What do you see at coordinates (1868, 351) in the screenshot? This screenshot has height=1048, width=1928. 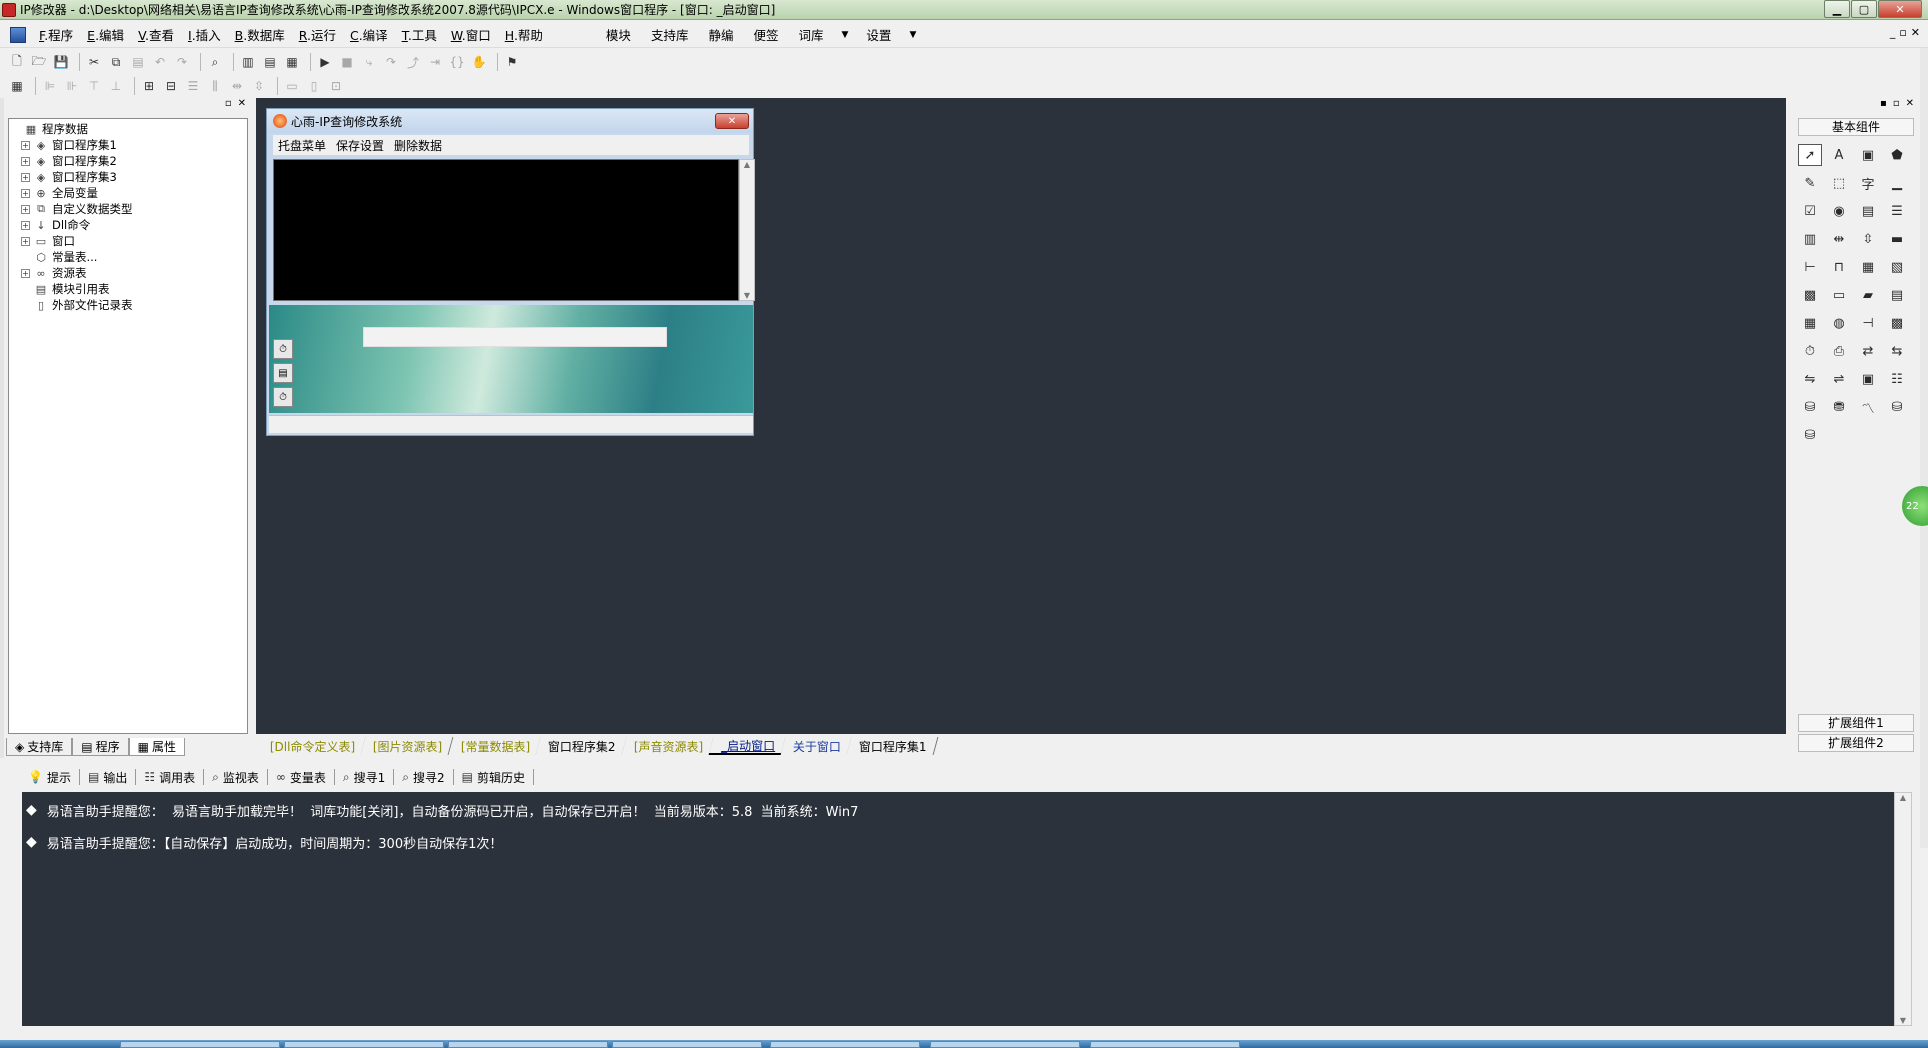 I see `network-icon: ⇄` at bounding box center [1868, 351].